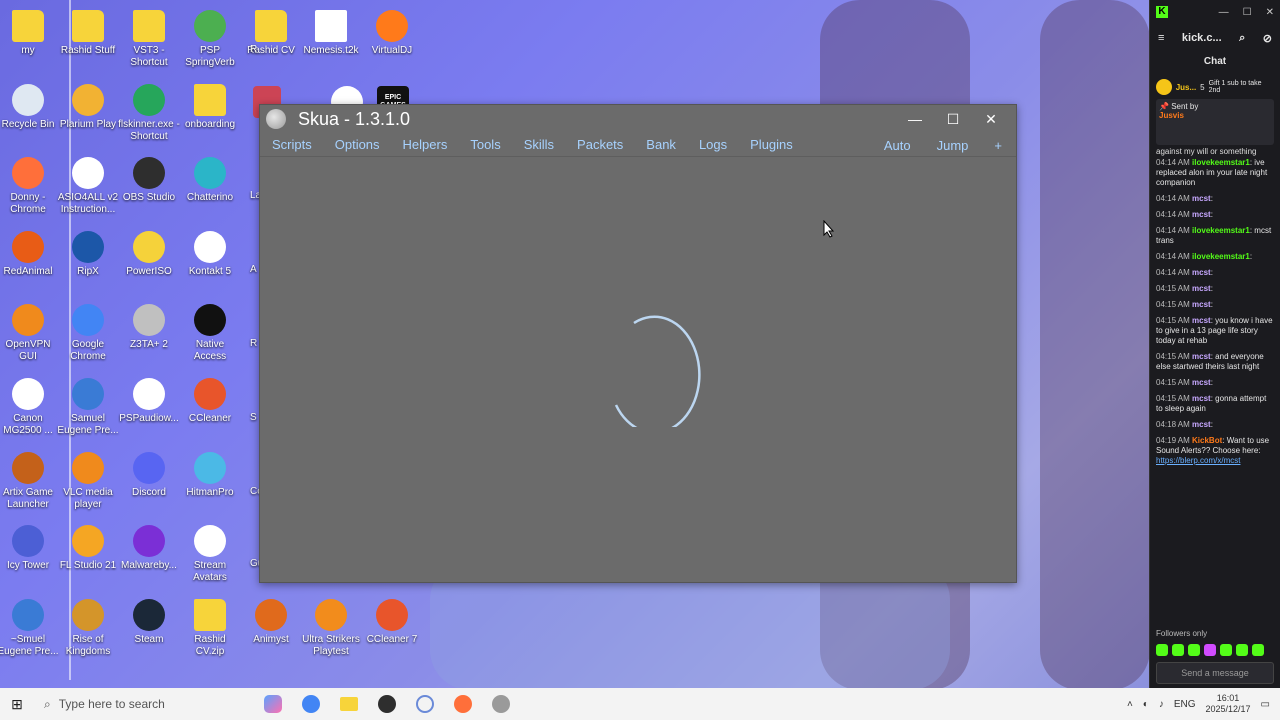 The height and width of the screenshot is (720, 1280). Describe the element at coordinates (210, 625) in the screenshot. I see `desktop-icon: Rashid CV.zip` at that location.